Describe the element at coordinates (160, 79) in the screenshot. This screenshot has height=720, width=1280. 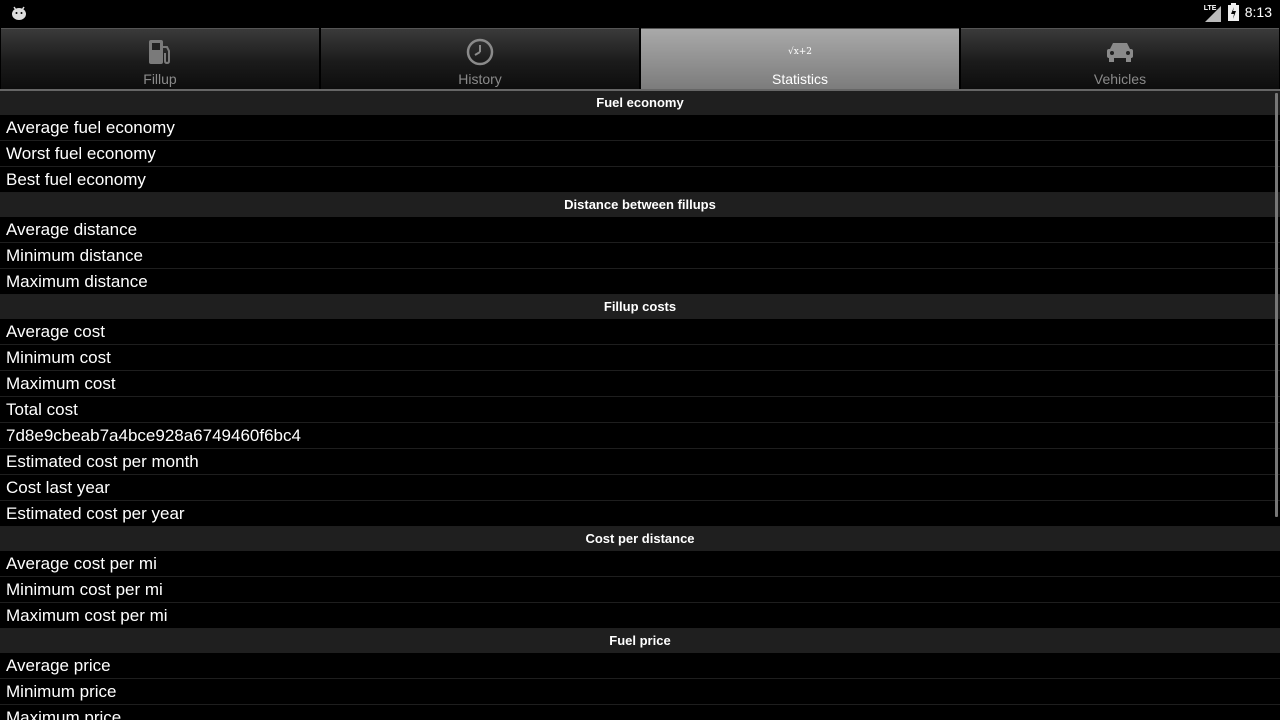
I see `tab-fillup-label: Fillup` at that location.